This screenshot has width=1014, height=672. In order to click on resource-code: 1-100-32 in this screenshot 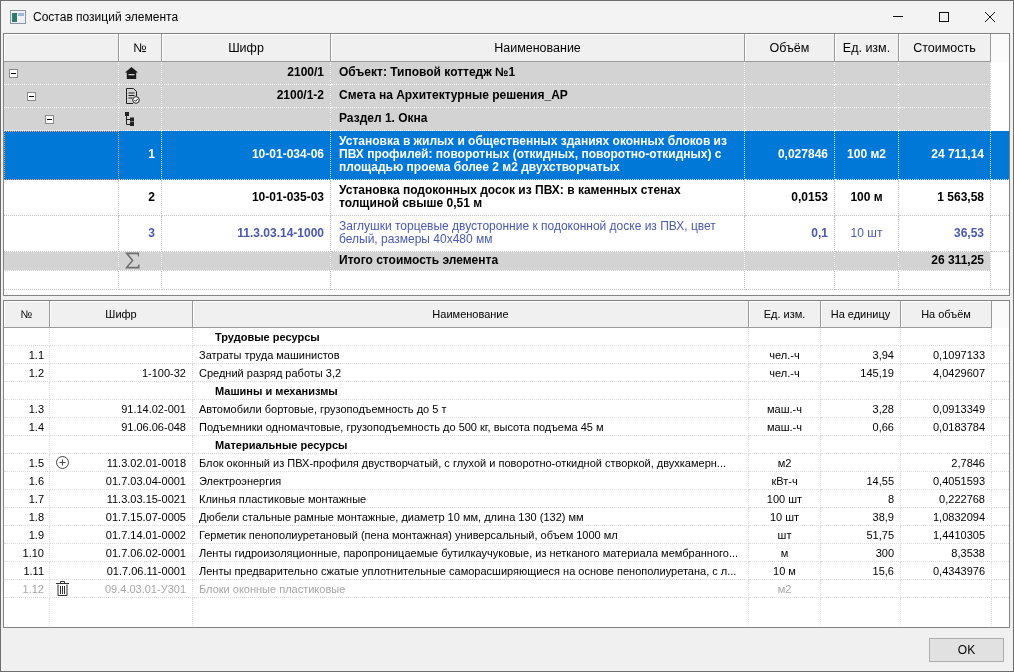, I will do `click(163, 372)`.